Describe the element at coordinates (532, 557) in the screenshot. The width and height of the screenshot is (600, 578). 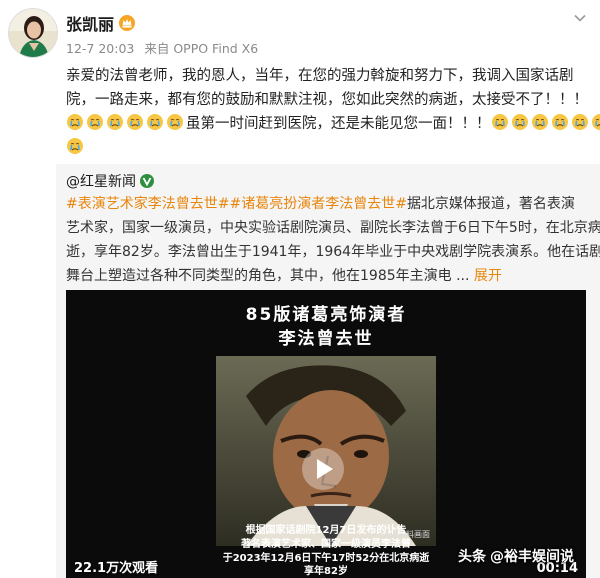
I see `watermark-account: @裕丰娱间说` at that location.